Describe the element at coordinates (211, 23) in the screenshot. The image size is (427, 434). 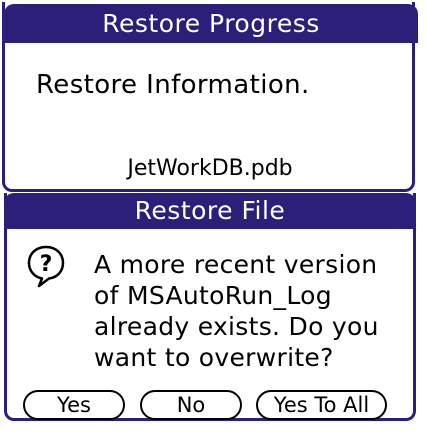
I see `restore-progress-title: Restore Progress` at that location.